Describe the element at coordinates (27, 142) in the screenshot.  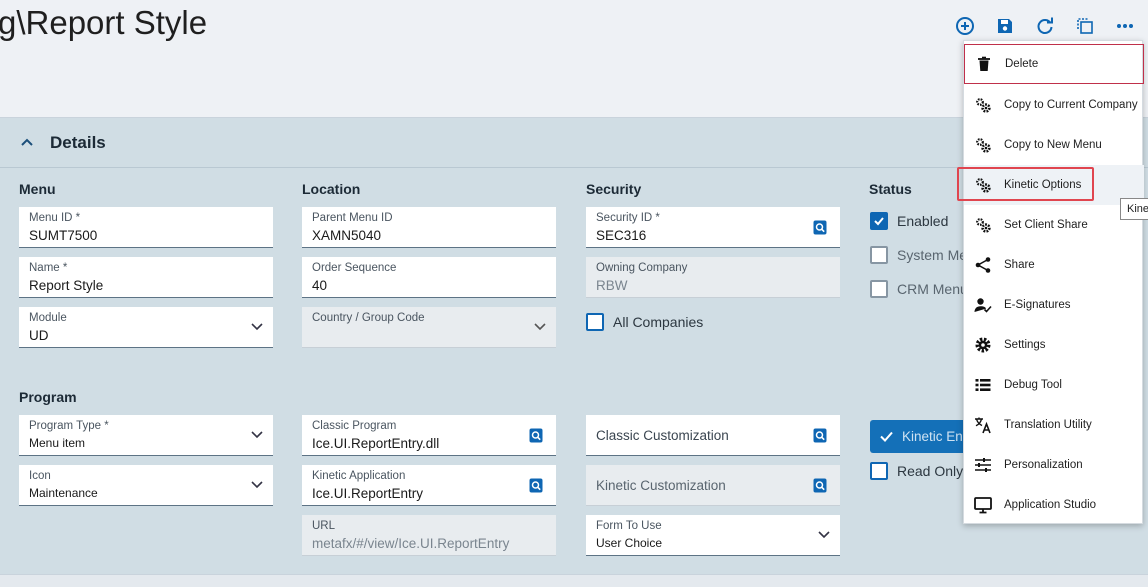
I see `chevron-up-icon` at that location.